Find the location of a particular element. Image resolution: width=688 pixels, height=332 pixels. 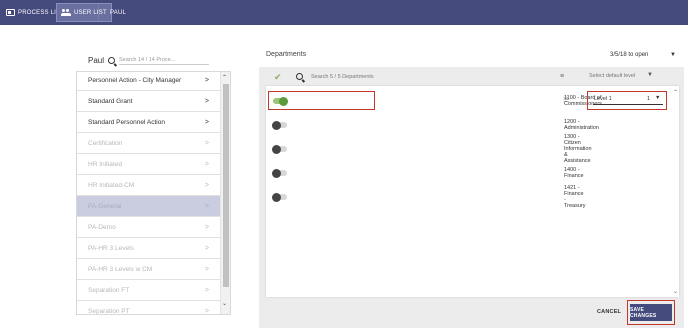

highlight-board-of-commissioners is located at coordinates (321, 100).